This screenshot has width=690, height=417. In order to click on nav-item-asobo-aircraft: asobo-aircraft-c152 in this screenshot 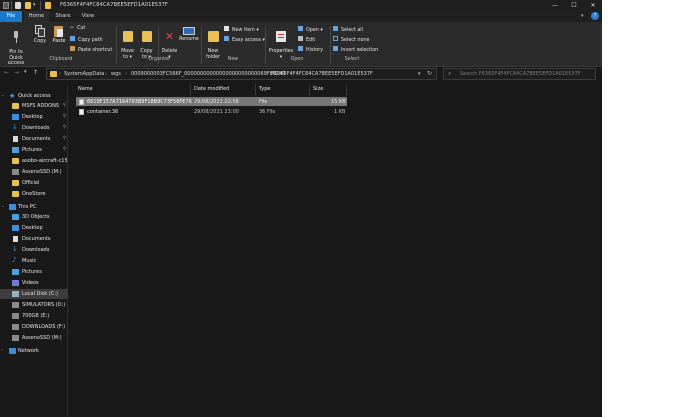, I will do `click(34, 161)`.